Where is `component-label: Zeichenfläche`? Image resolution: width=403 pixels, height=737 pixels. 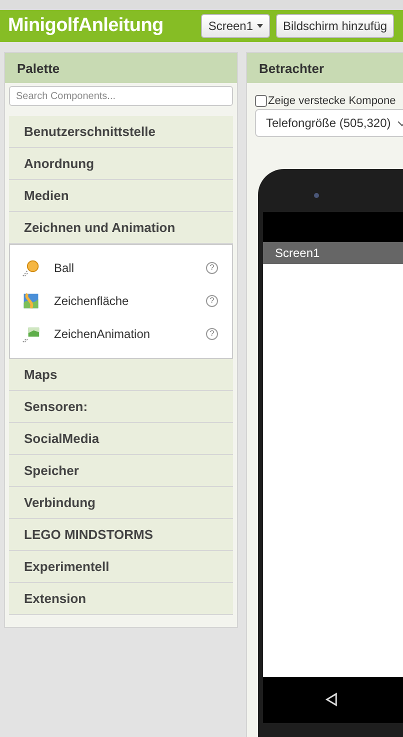 component-label: Zeichenfläche is located at coordinates (130, 301).